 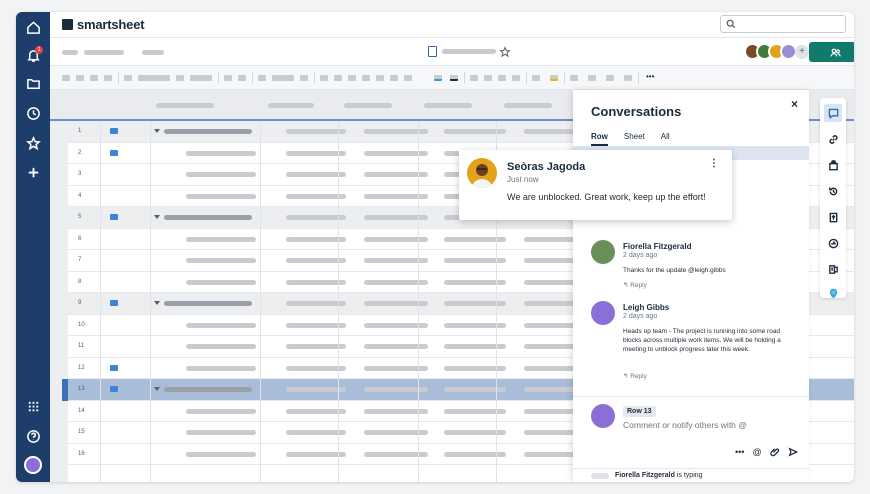 What do you see at coordinates (600, 476) in the screenshot?
I see `typing-dots-icon` at bounding box center [600, 476].